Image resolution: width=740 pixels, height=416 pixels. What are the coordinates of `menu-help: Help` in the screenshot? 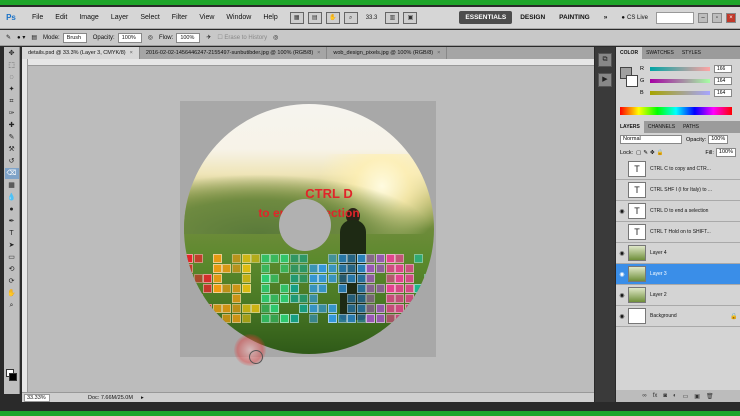 It's located at (270, 18).